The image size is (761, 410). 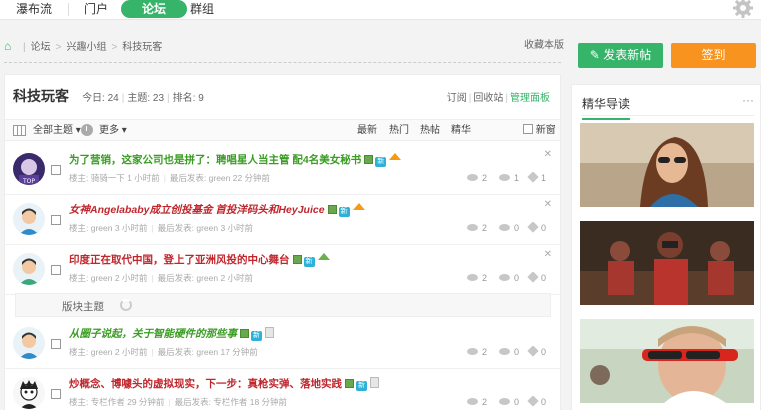 What do you see at coordinates (57, 131) in the screenshot?
I see `all-topics-dropdown: 全部主题 ▾` at bounding box center [57, 131].